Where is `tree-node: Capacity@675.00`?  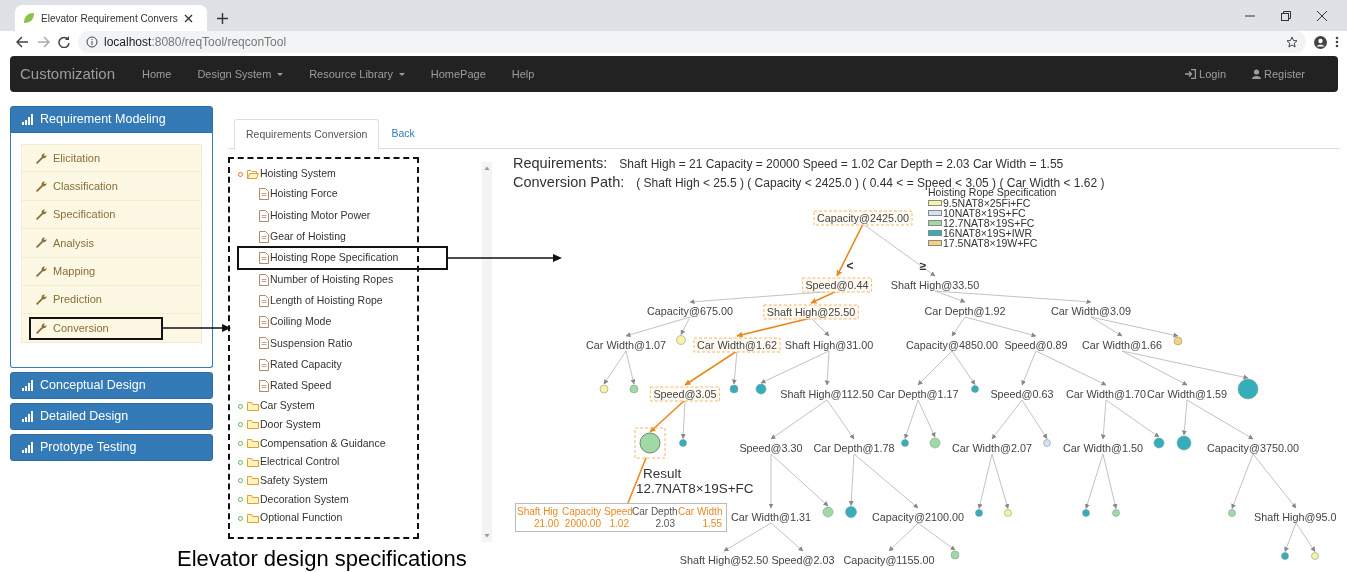 tree-node: Capacity@675.00 is located at coordinates (690, 311).